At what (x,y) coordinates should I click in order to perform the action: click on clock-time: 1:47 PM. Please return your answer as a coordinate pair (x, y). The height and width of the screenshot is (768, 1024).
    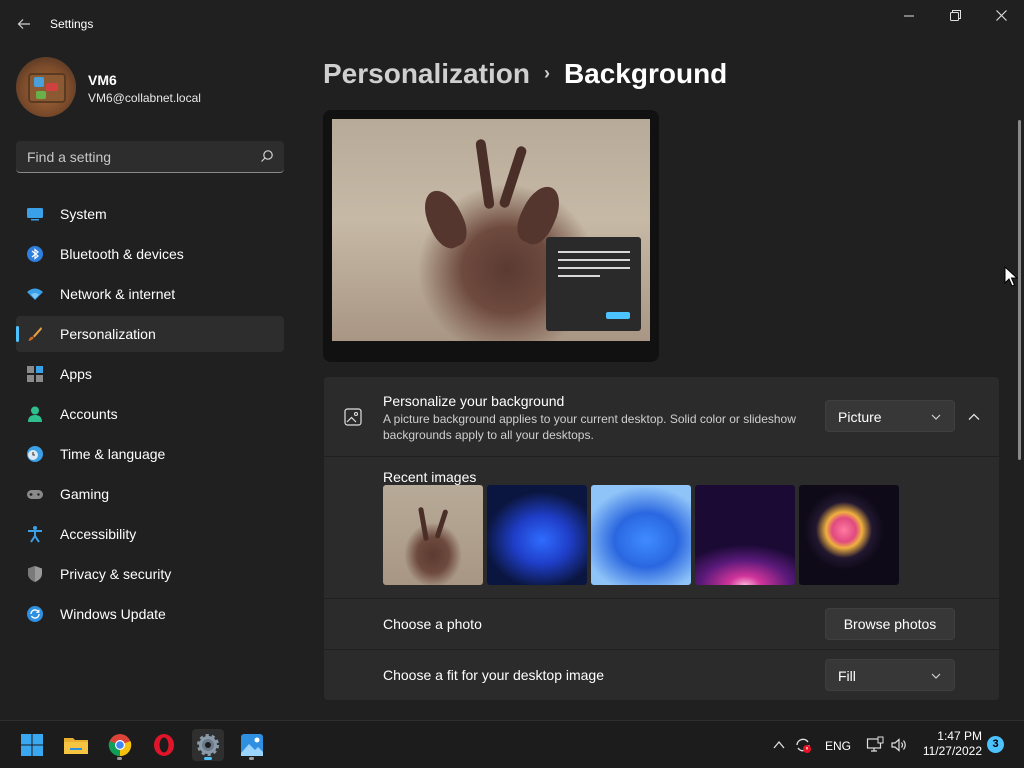
    Looking at the image, I should click on (959, 736).